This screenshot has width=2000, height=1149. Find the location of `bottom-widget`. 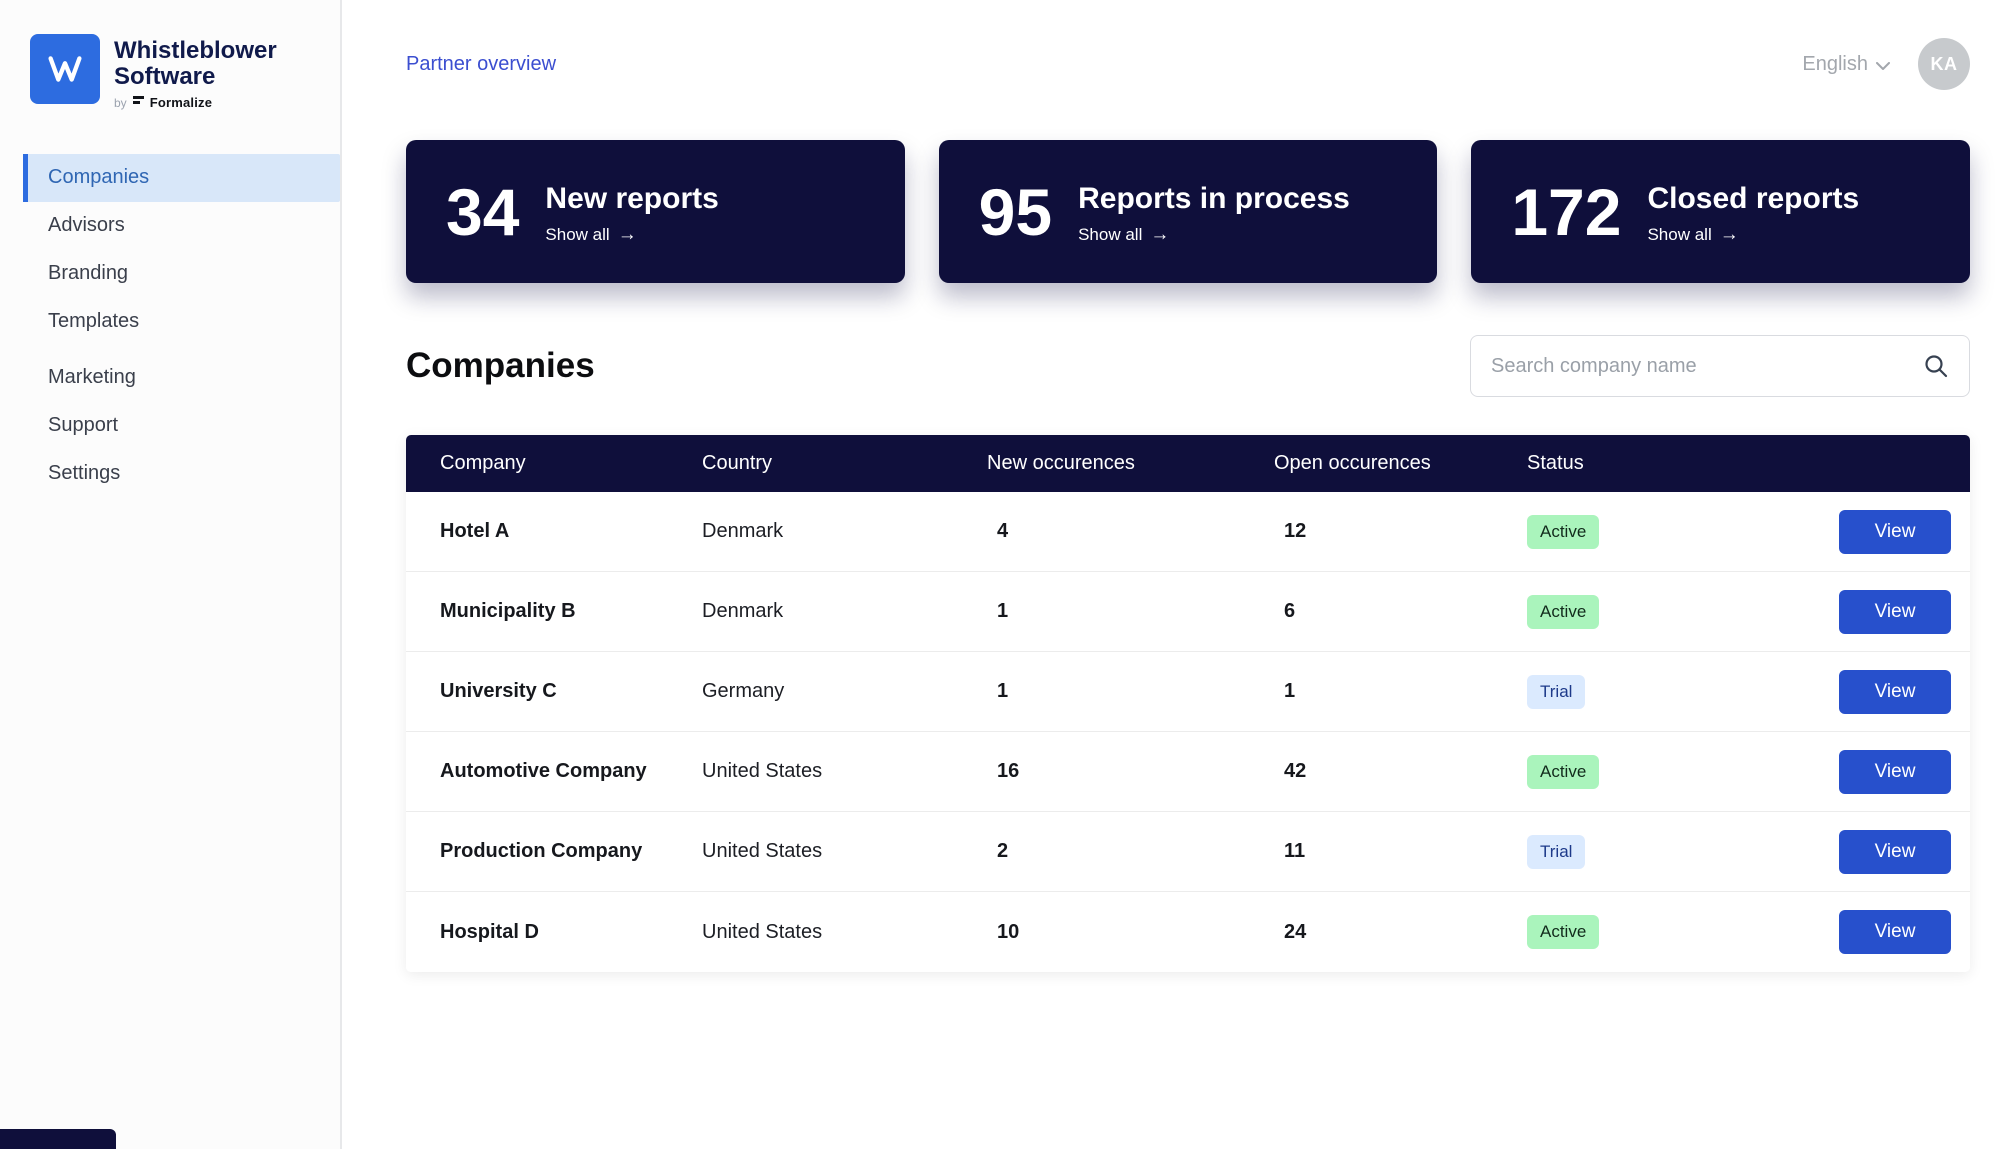

bottom-widget is located at coordinates (58, 1139).